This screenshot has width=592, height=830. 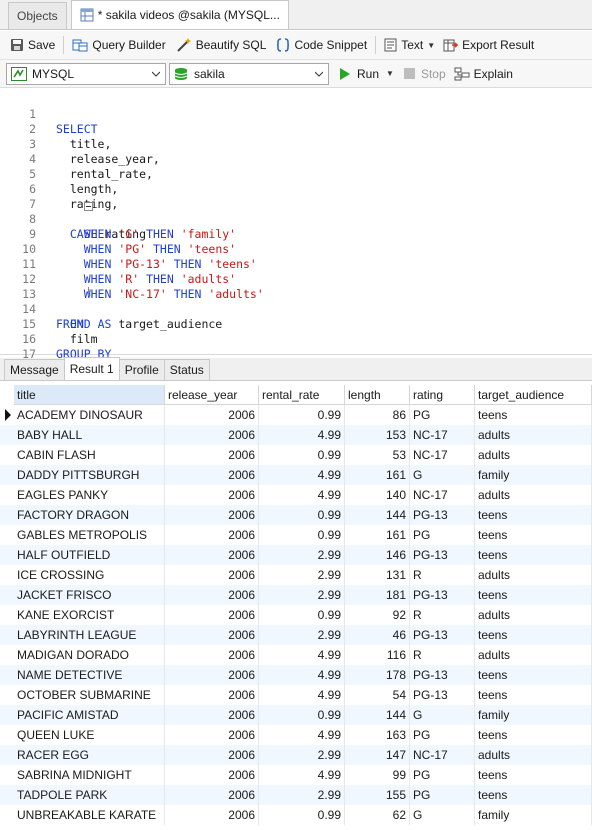 I want to click on stop-button: Stop, so click(x=424, y=74).